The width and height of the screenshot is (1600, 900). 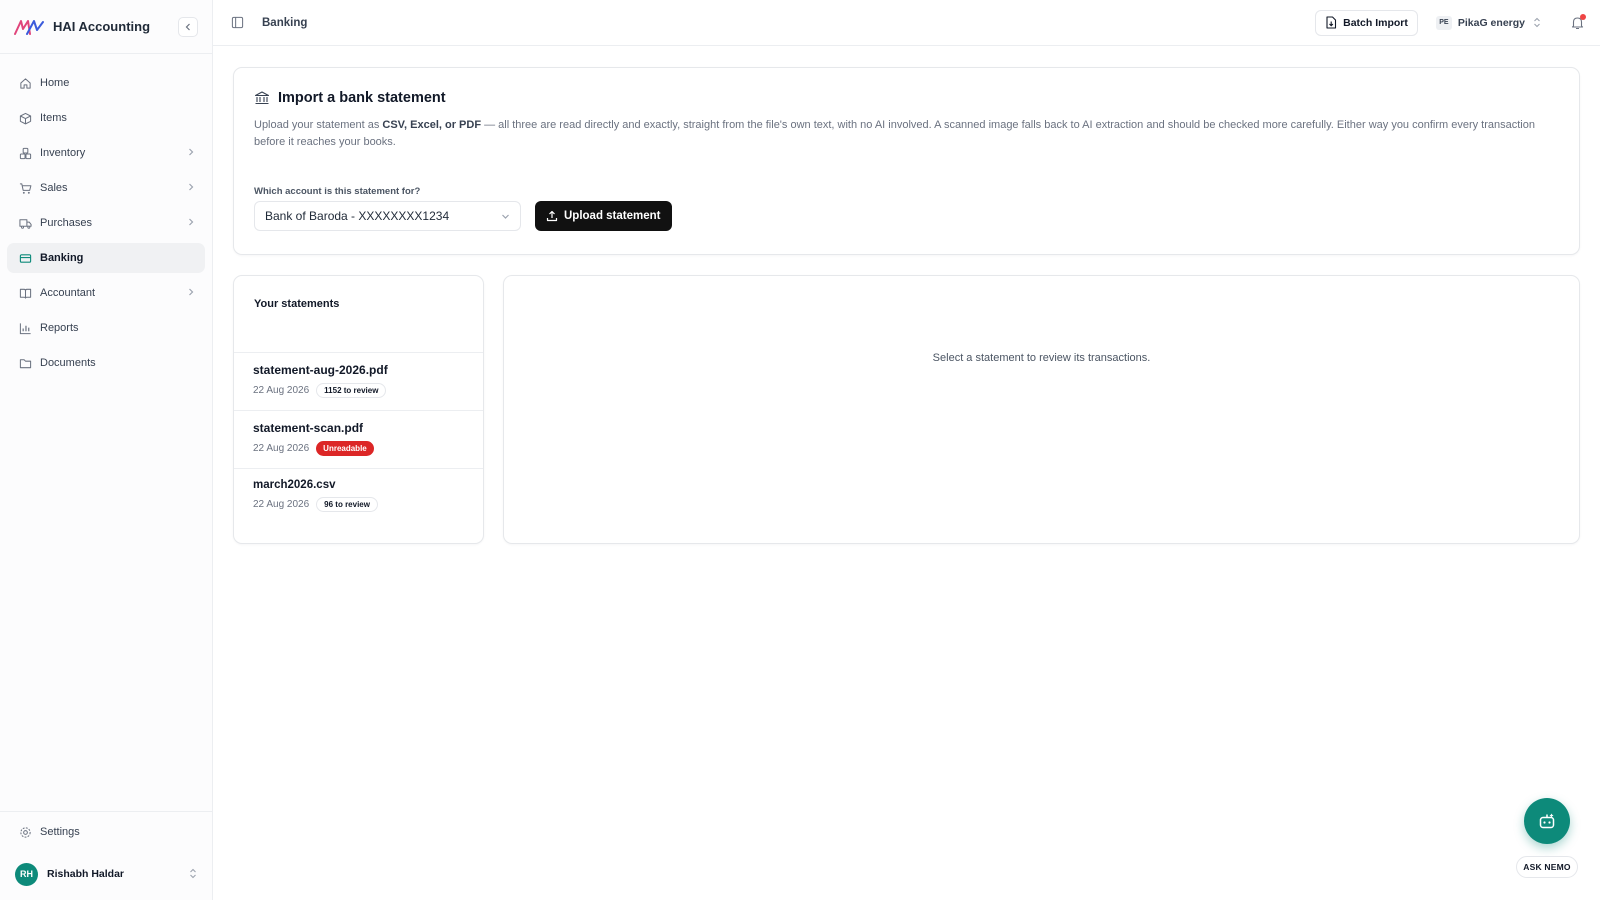 I want to click on account-field-label: Which account is this statement for?, so click(x=337, y=191).